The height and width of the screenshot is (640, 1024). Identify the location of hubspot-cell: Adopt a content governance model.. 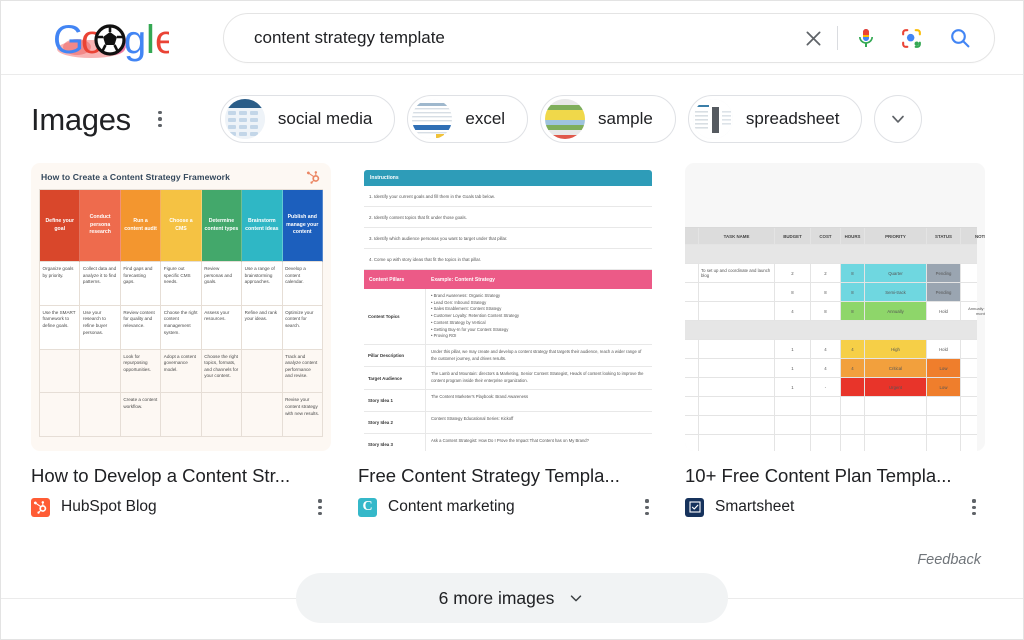
(181, 371).